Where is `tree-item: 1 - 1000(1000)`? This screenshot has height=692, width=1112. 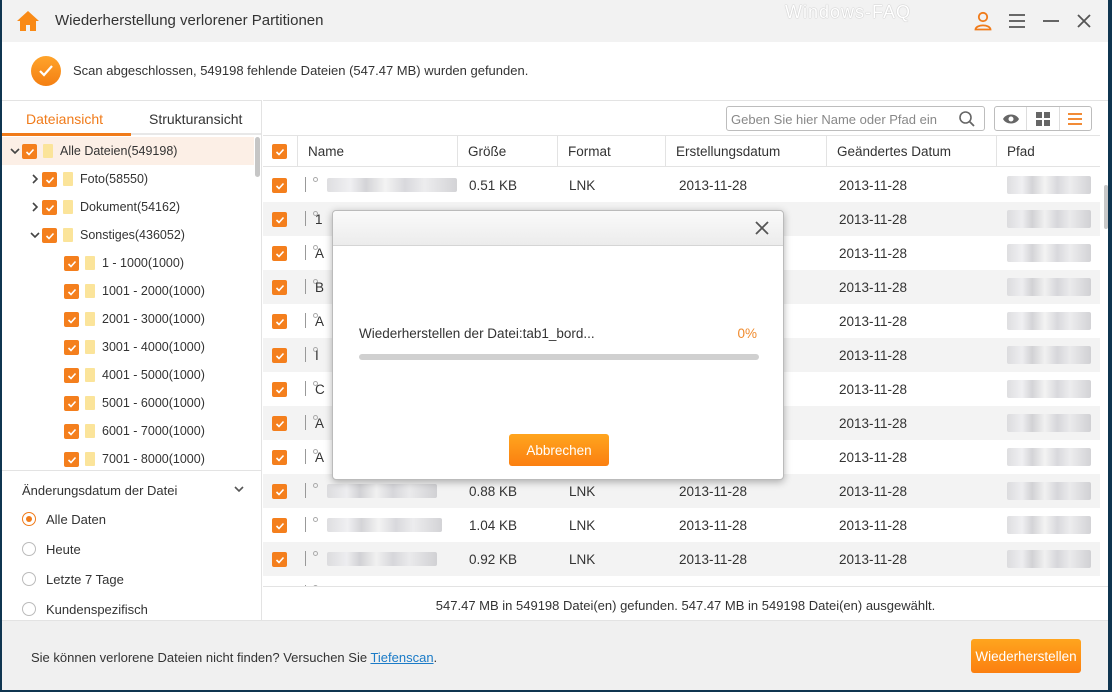
tree-item: 1 - 1000(1000) is located at coordinates (128, 263).